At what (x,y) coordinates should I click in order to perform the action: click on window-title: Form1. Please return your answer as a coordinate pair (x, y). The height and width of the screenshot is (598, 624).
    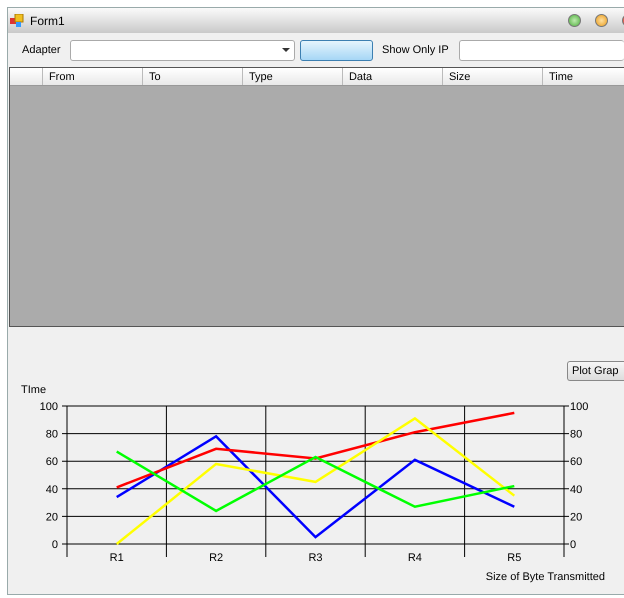
    Looking at the image, I should click on (47, 21).